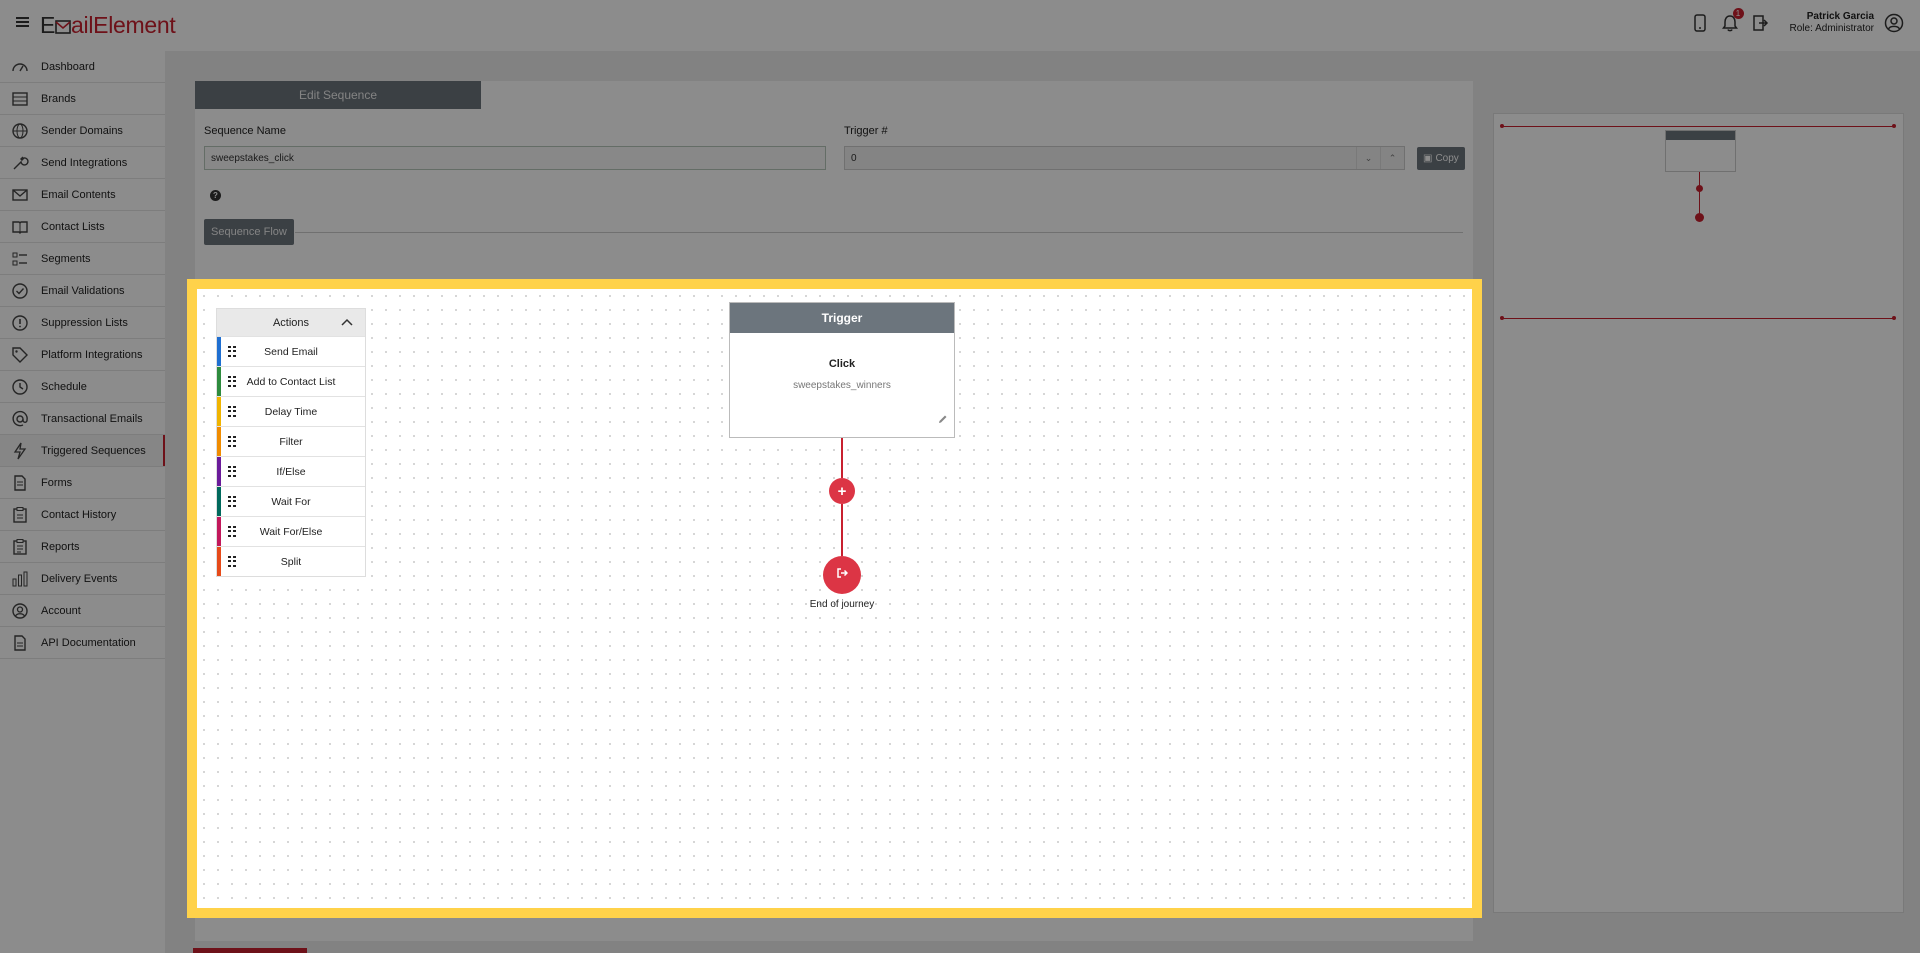 This screenshot has width=1920, height=953. What do you see at coordinates (1832, 23) in the screenshot?
I see `user-info: Patrick Garcia Role: Administrator` at bounding box center [1832, 23].